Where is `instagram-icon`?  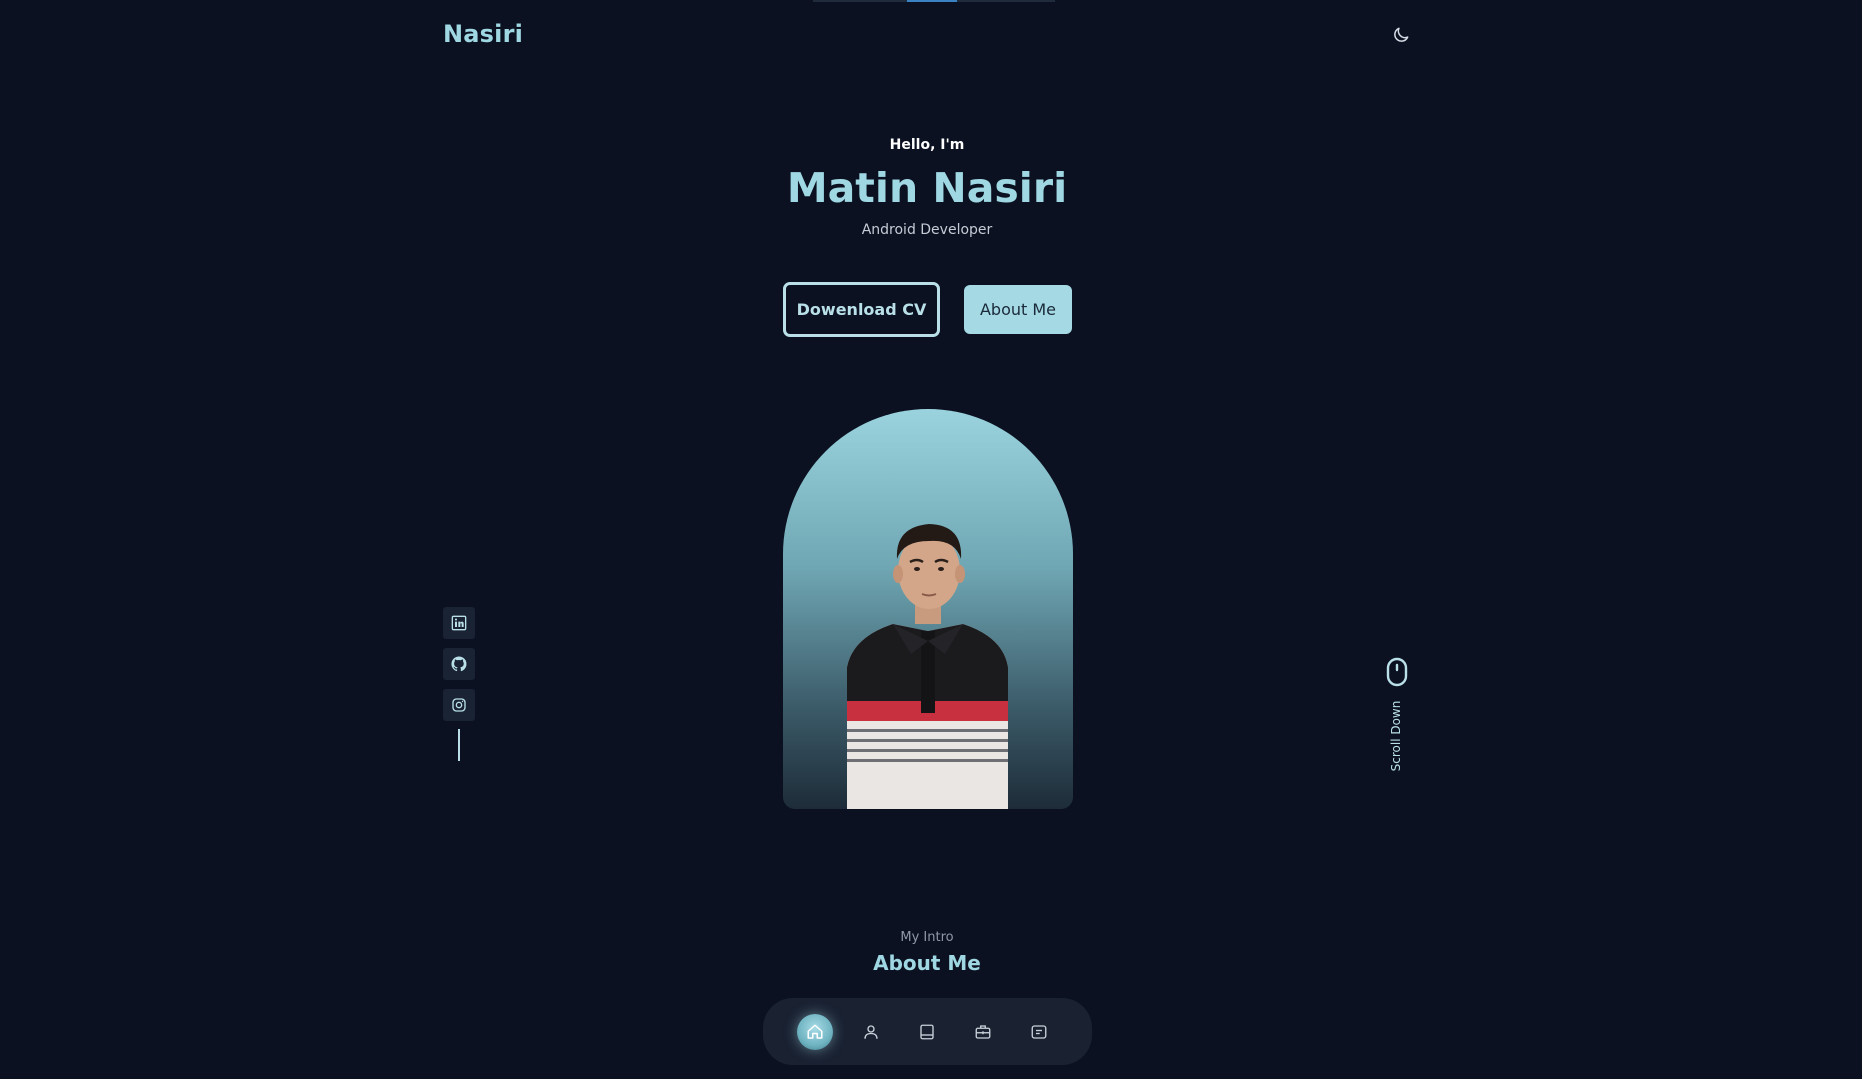 instagram-icon is located at coordinates (459, 705).